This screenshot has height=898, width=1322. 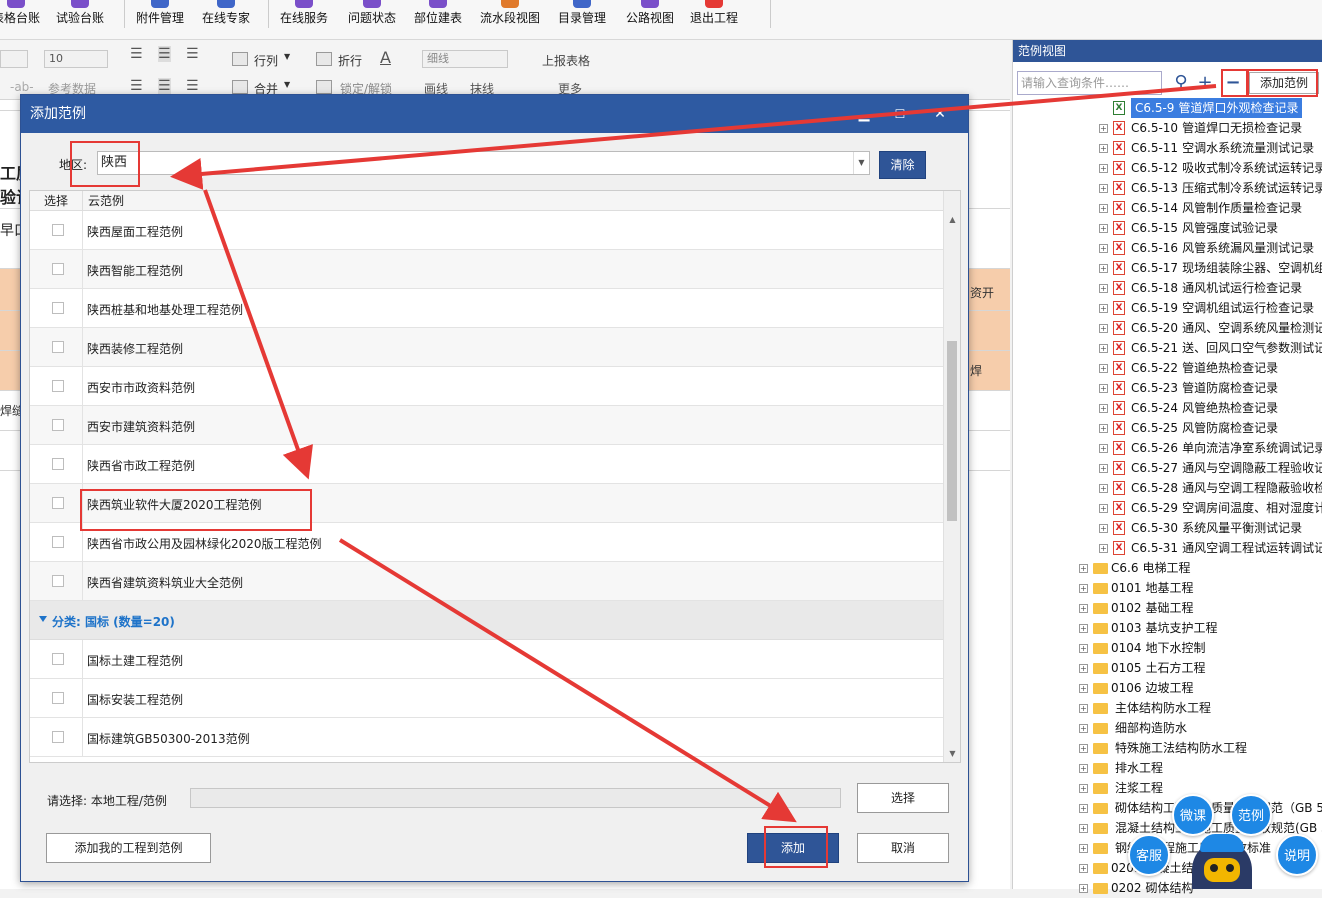 I want to click on tree-item: +0202 砌体结构, so click(x=1167, y=888).